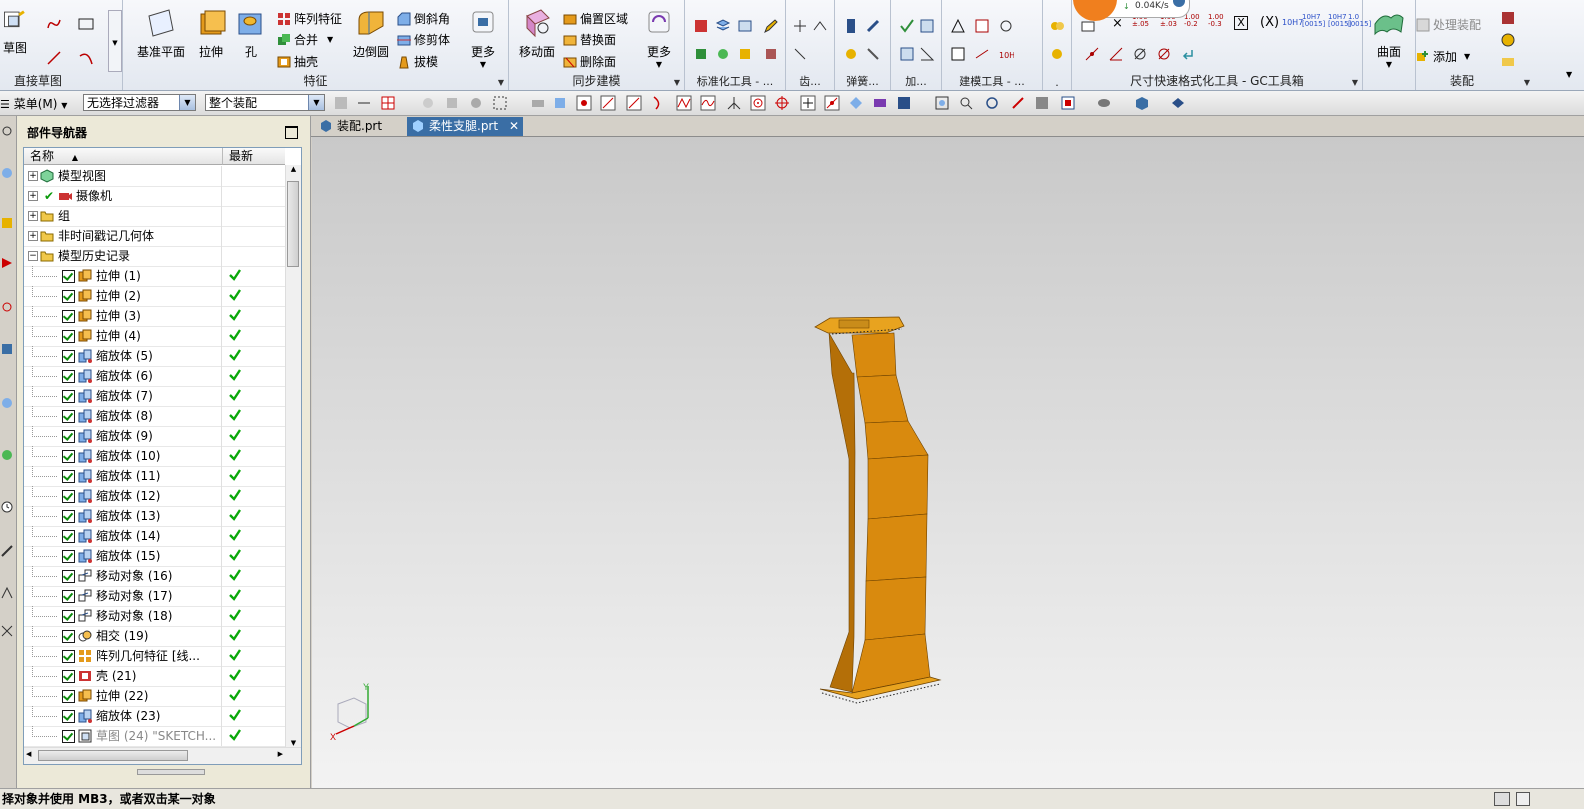 Image resolution: width=1584 pixels, height=809 pixels. What do you see at coordinates (54, 58) in the screenshot?
I see `line-icon` at bounding box center [54, 58].